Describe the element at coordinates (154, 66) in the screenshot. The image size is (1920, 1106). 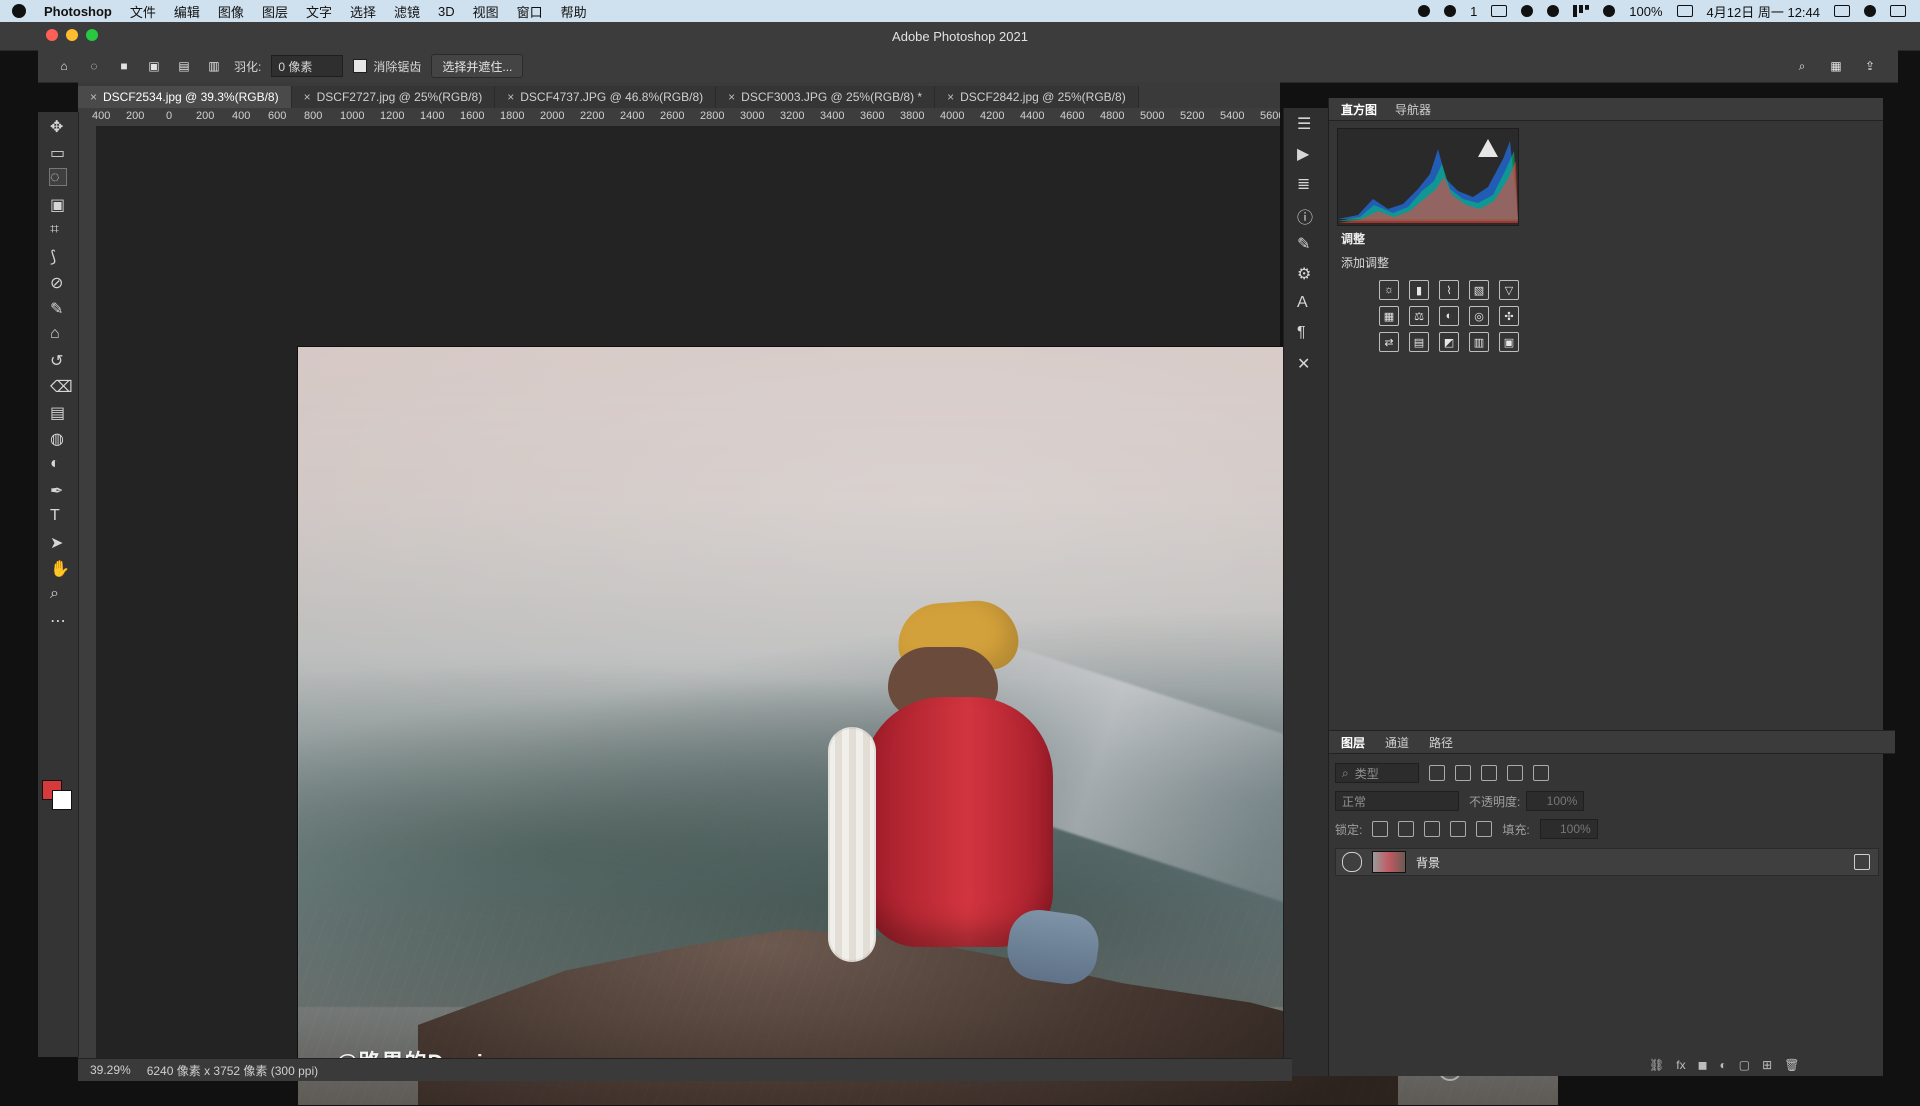
I see `selection-mode-add-icon: ▣` at that location.